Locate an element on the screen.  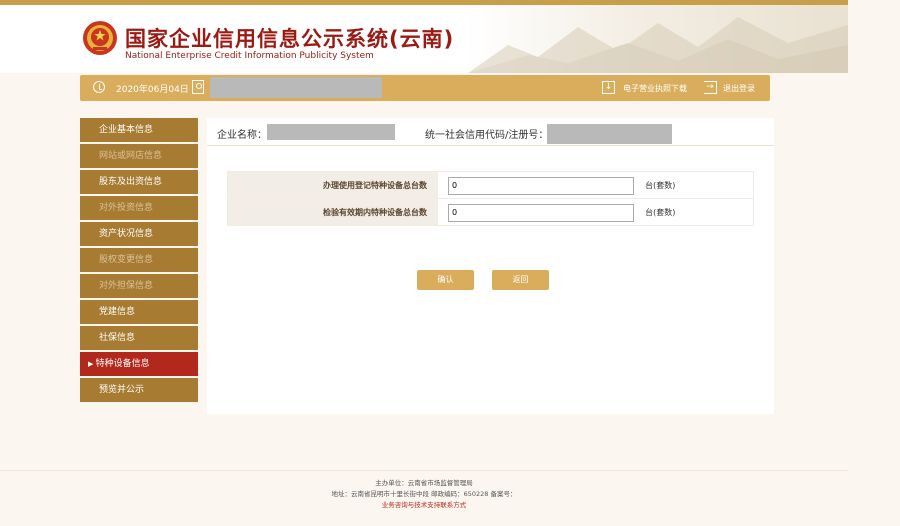
national-emblem-icon is located at coordinates (100, 38).